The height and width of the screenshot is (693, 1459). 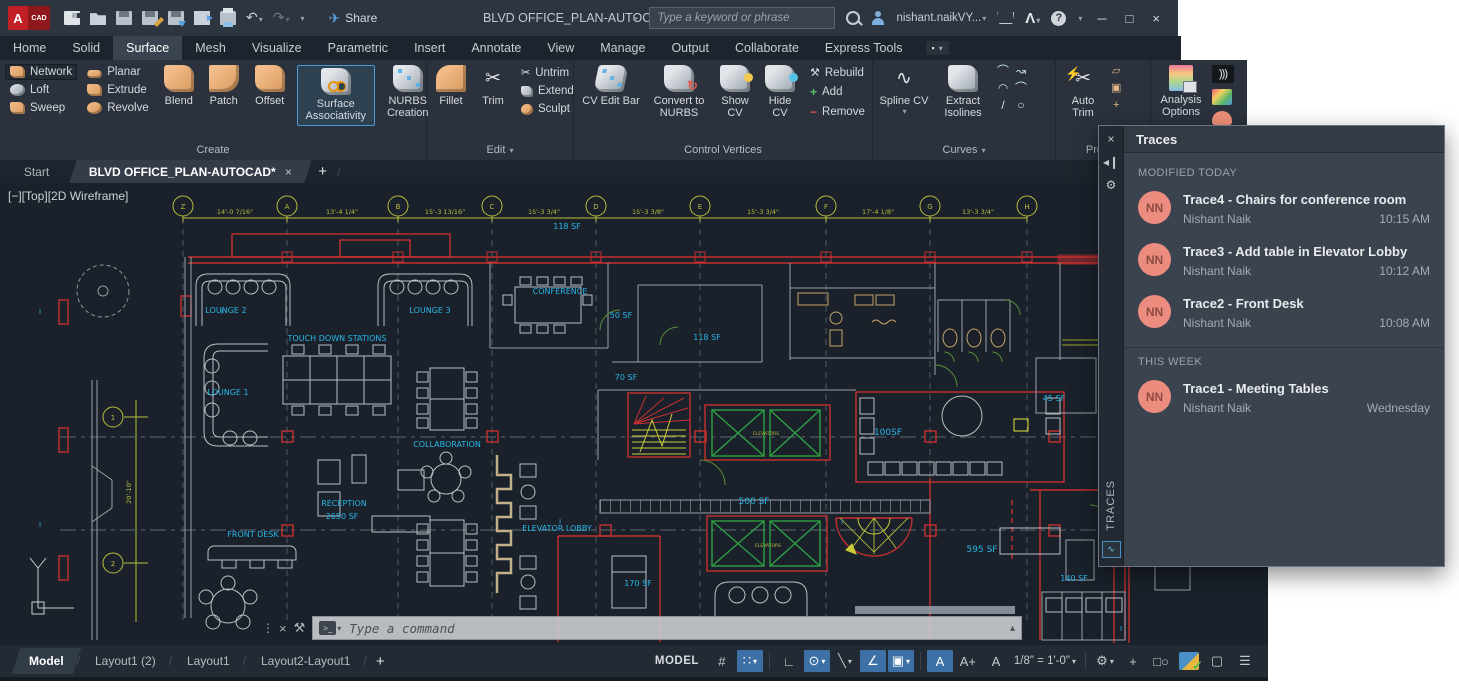 I want to click on horizontal-scrollbar-thumb, so click(x=935, y=610).